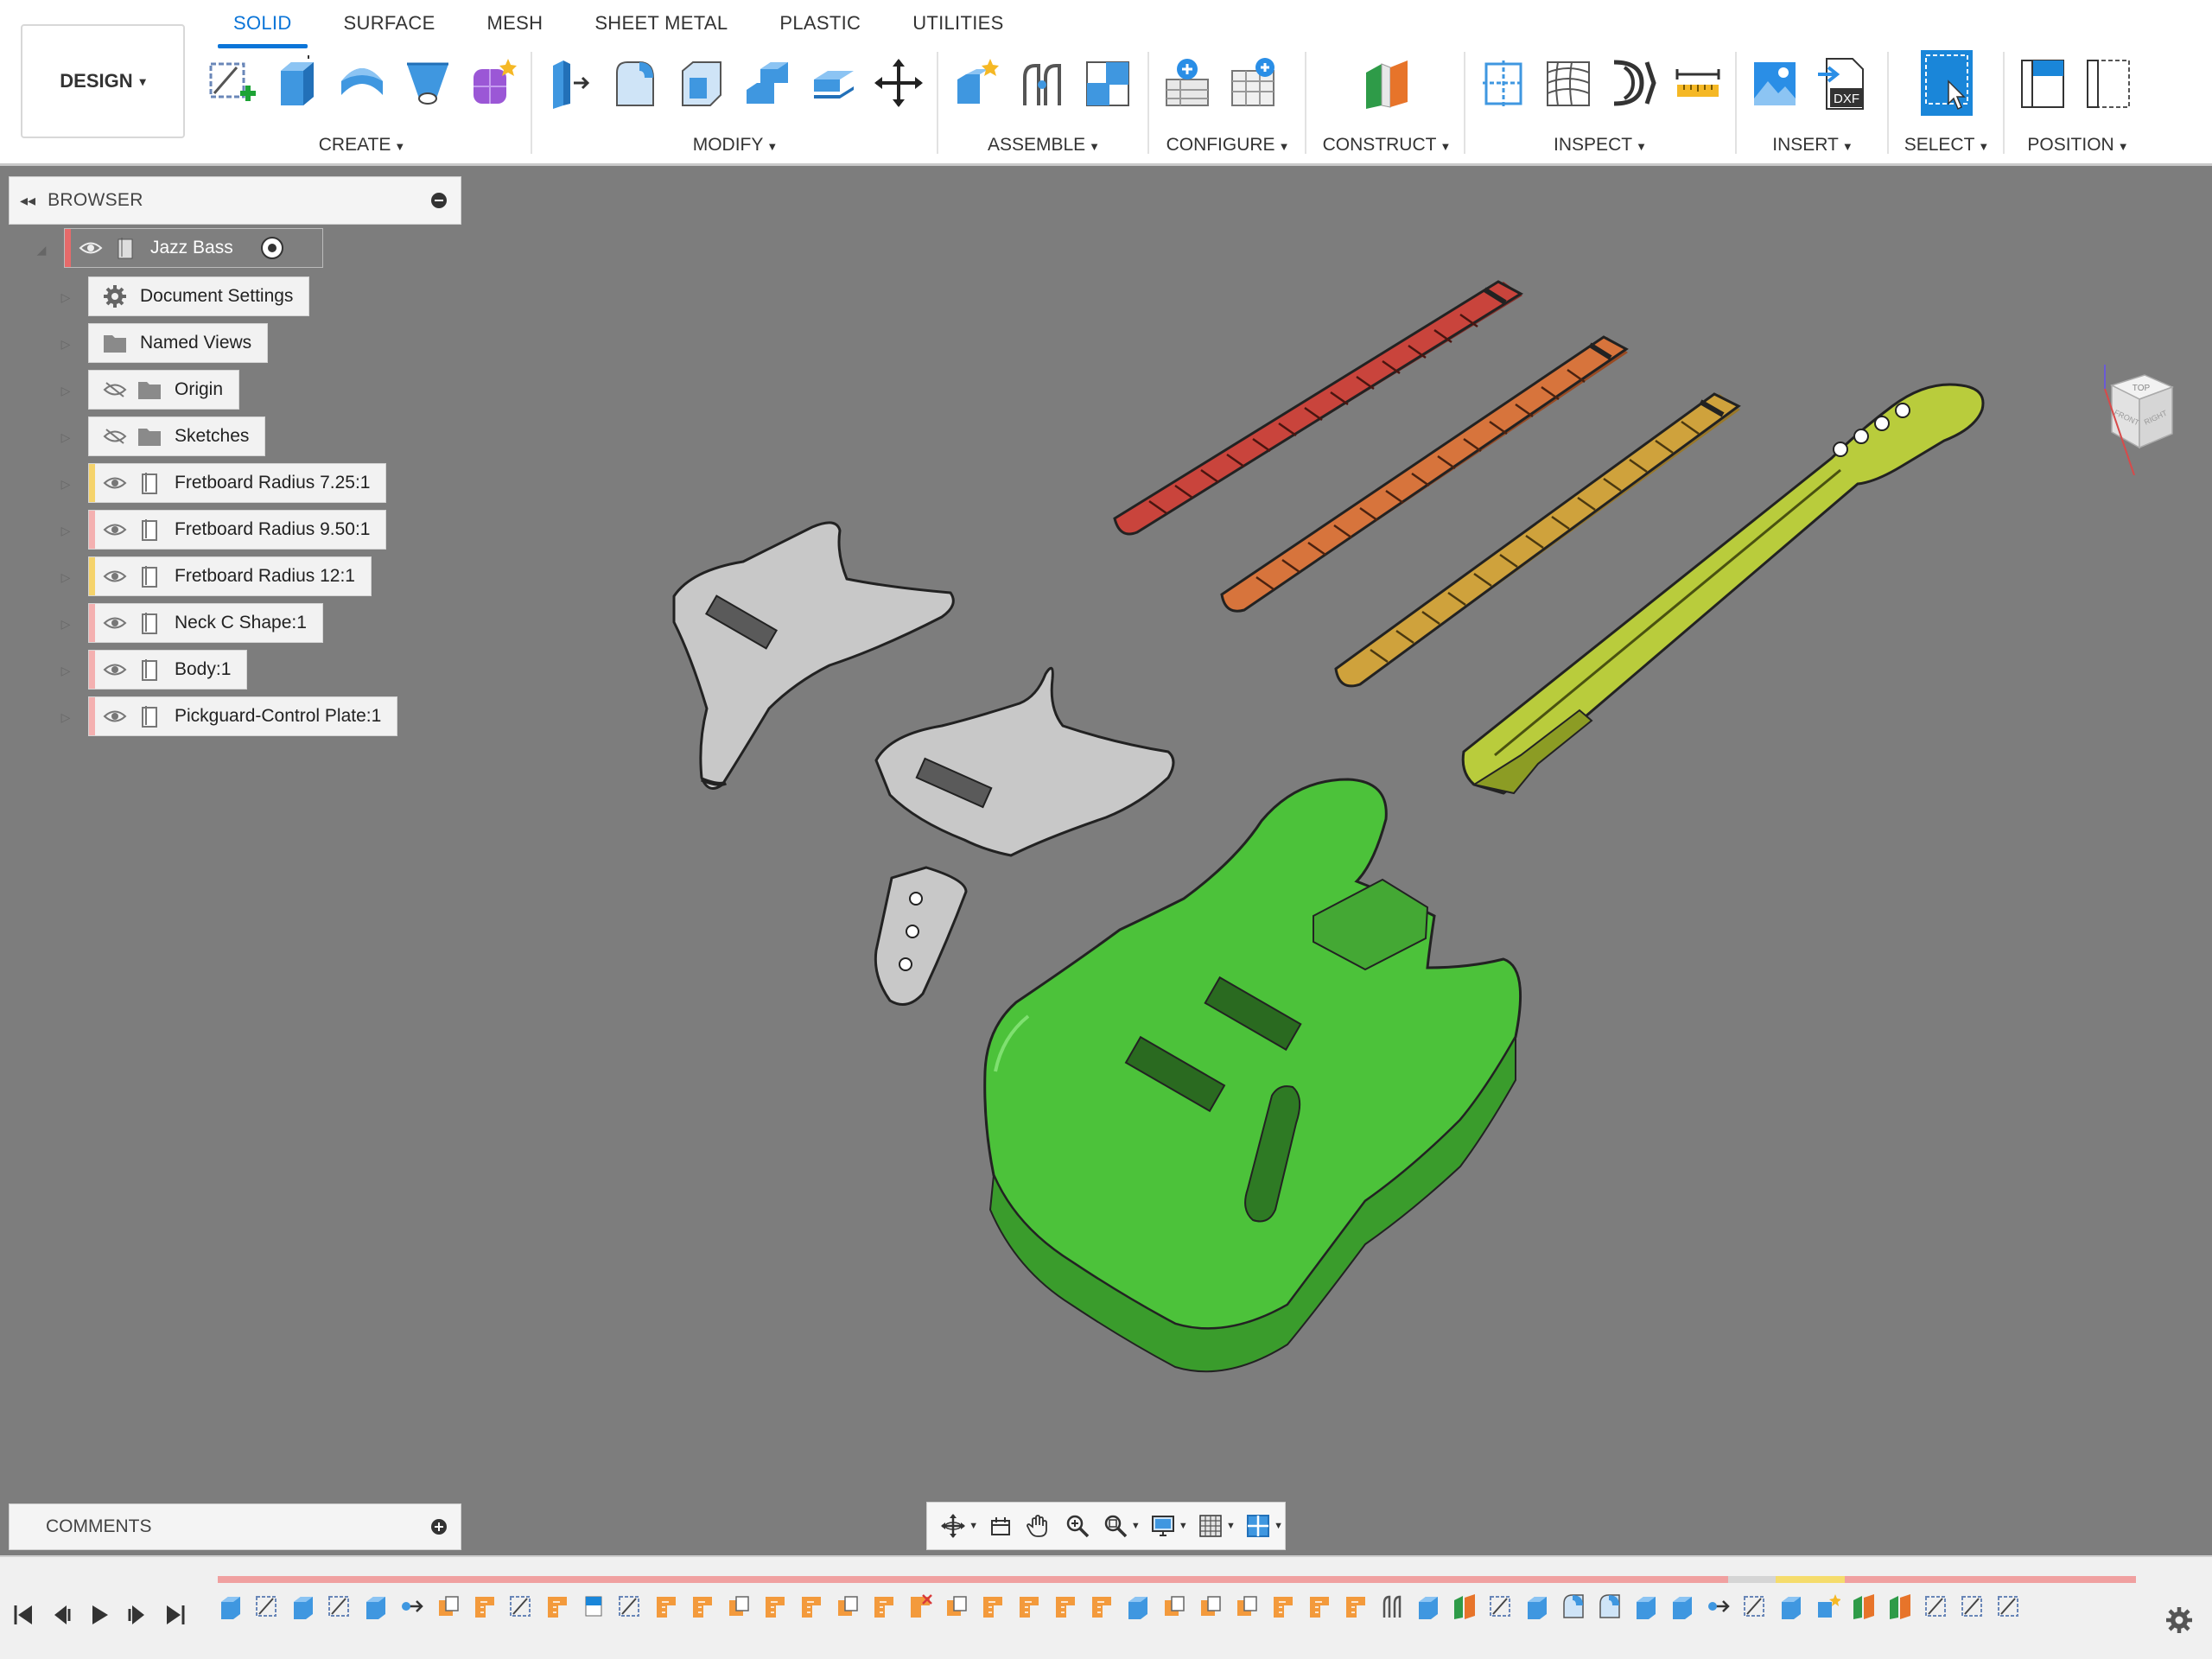 This screenshot has width=2212, height=1659. What do you see at coordinates (735, 145) in the screenshot?
I see `modify-menu: MODIFY ▼` at bounding box center [735, 145].